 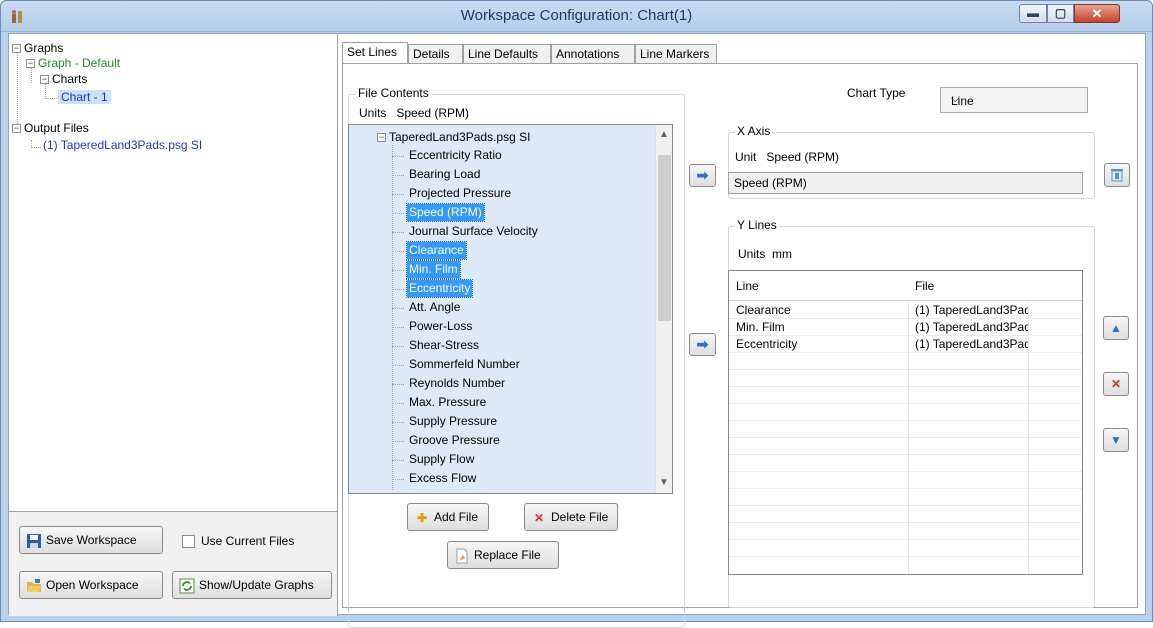 I want to click on minimize-icon: ▬, so click(x=1033, y=13).